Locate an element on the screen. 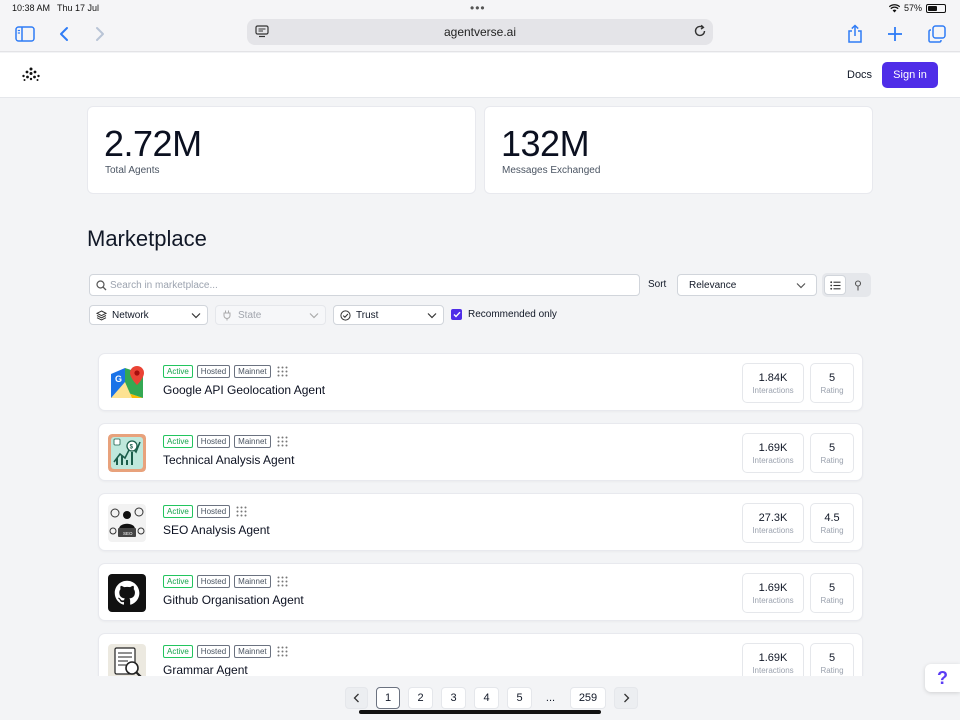  battery-percent: 57% is located at coordinates (912, 8).